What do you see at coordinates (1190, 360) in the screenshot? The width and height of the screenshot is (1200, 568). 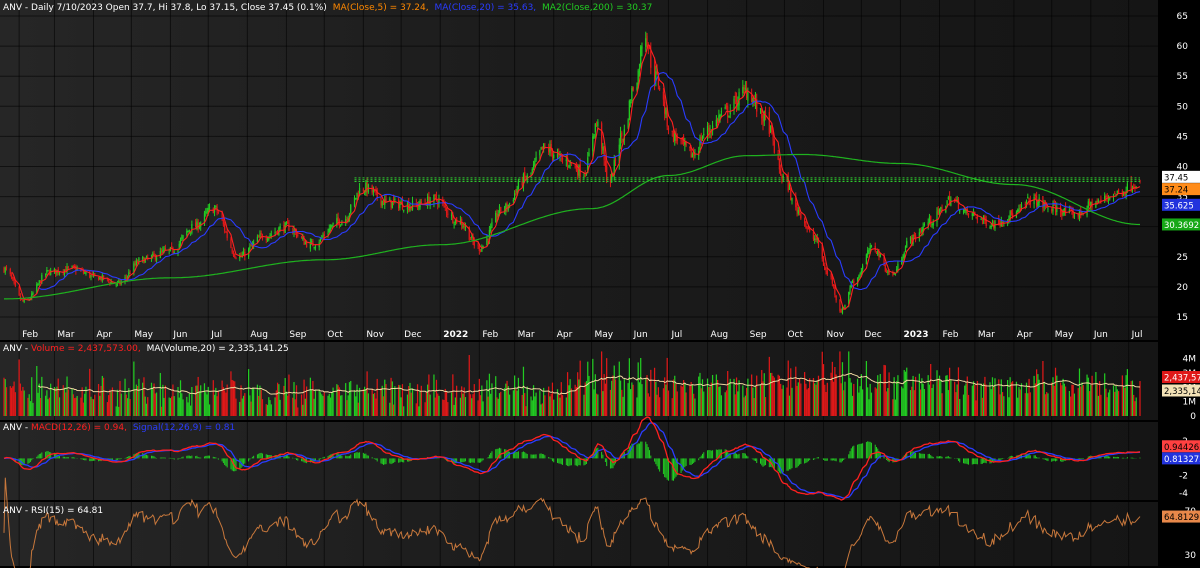 I see `volume-tick-label: 4M` at bounding box center [1190, 360].